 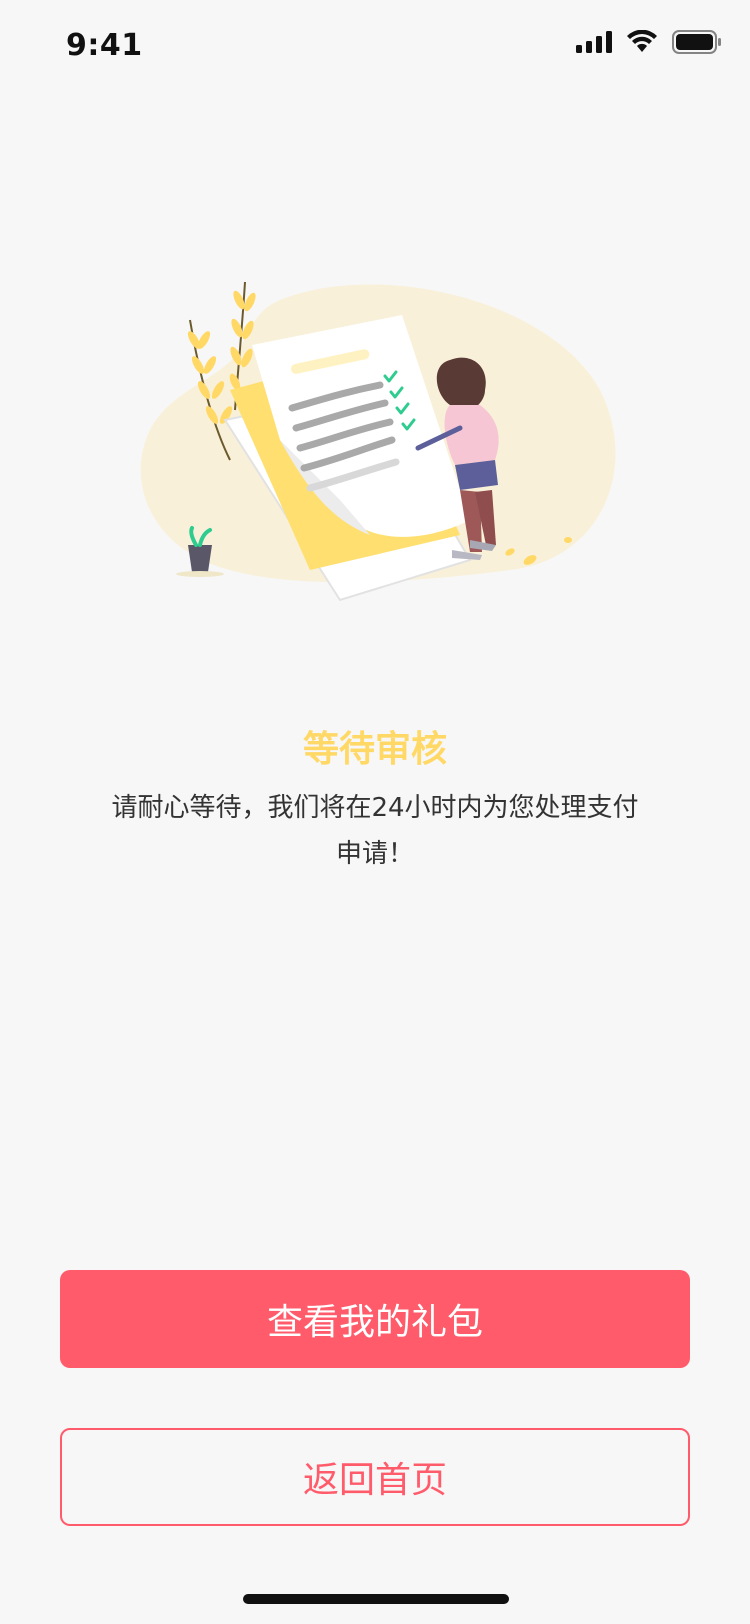 I want to click on view-gift-button: 查看我的礼包, so click(x=375, y=1319).